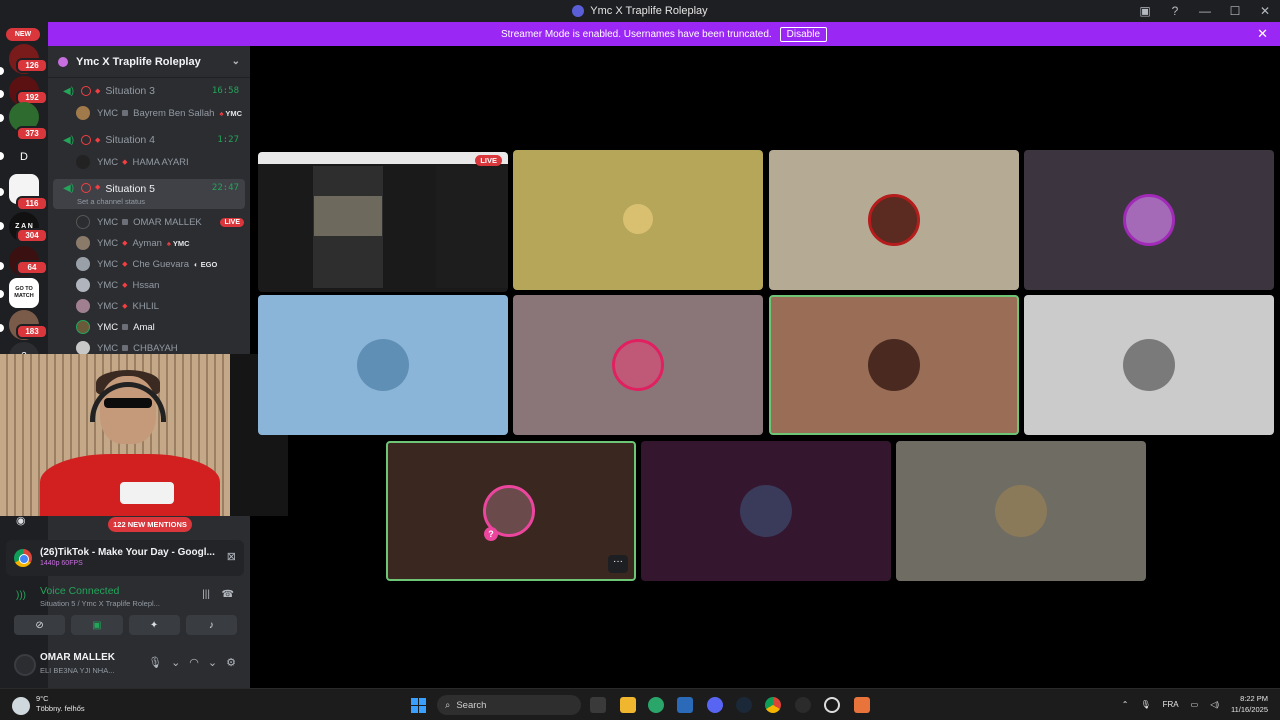 The image size is (1280, 720). I want to click on media-player-icon, so click(832, 705).